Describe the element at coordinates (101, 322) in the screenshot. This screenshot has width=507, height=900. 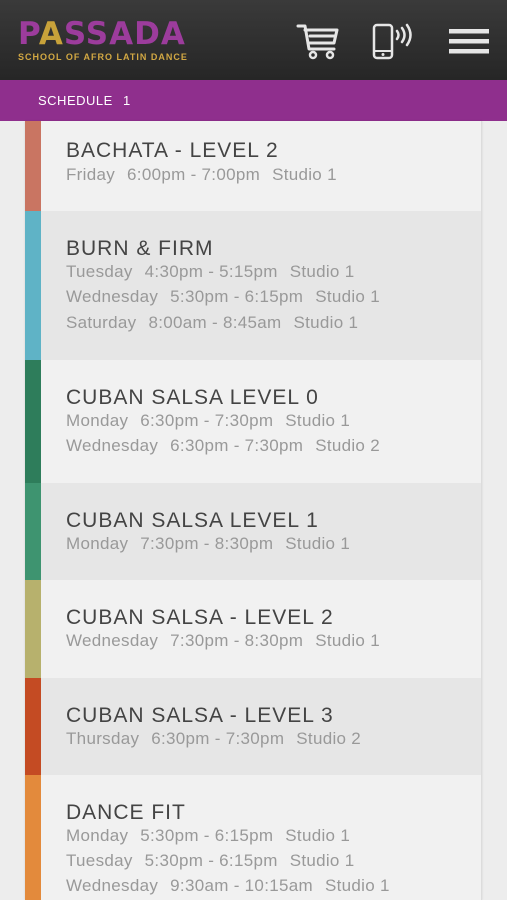
I see `session-day: Saturday` at that location.